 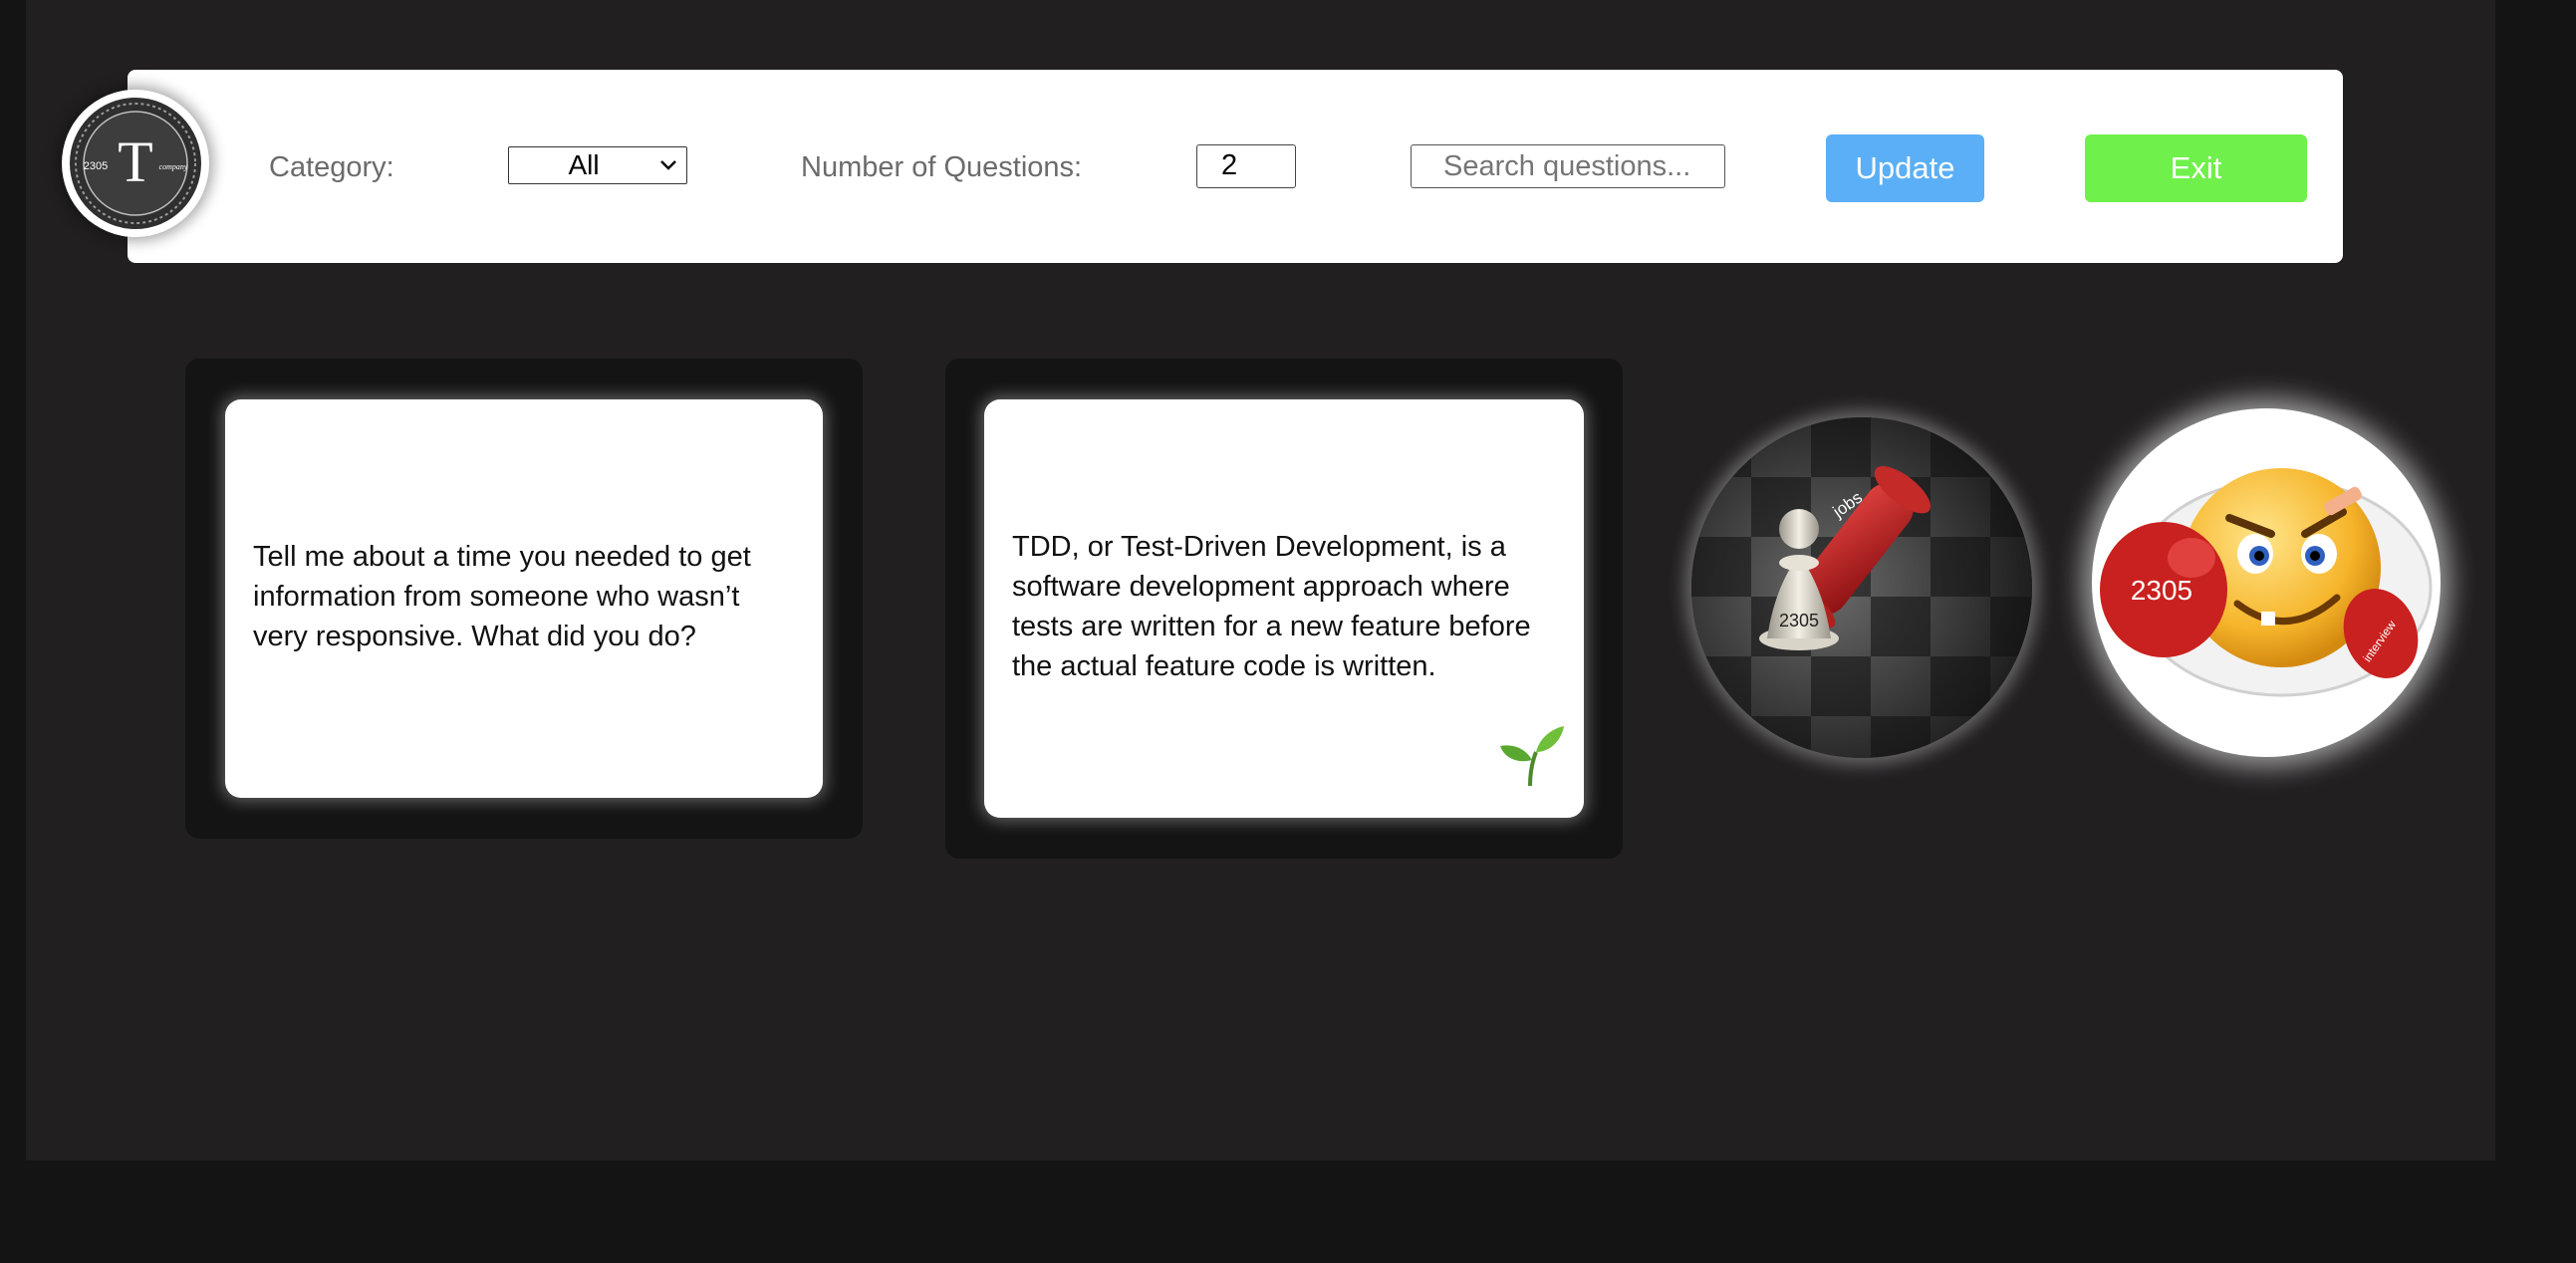 I want to click on category-selected-value: All, so click(x=584, y=165).